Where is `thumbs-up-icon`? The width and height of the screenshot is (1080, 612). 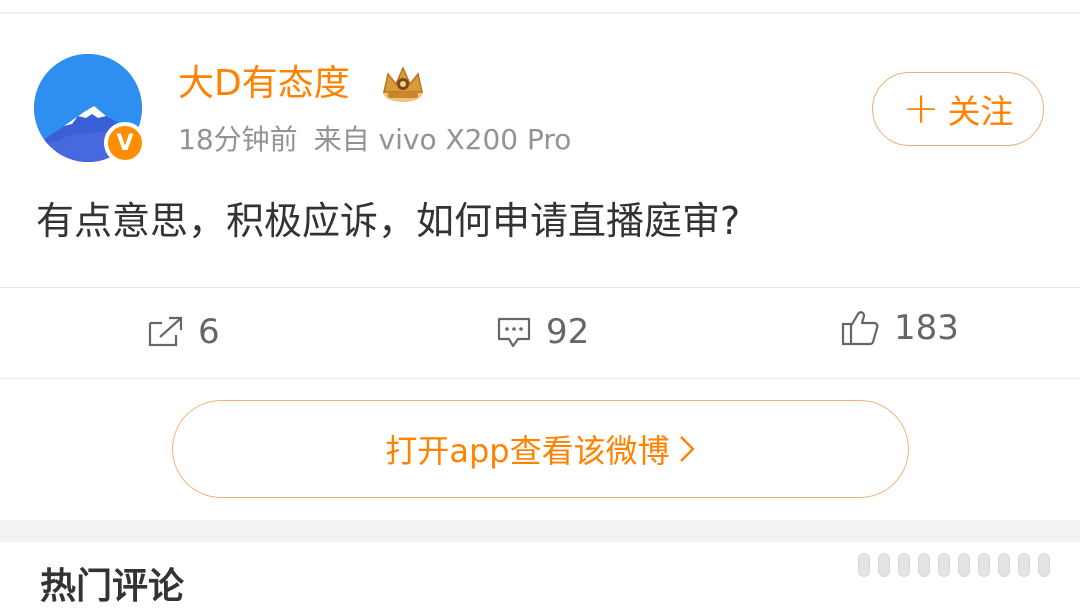 thumbs-up-icon is located at coordinates (860, 328).